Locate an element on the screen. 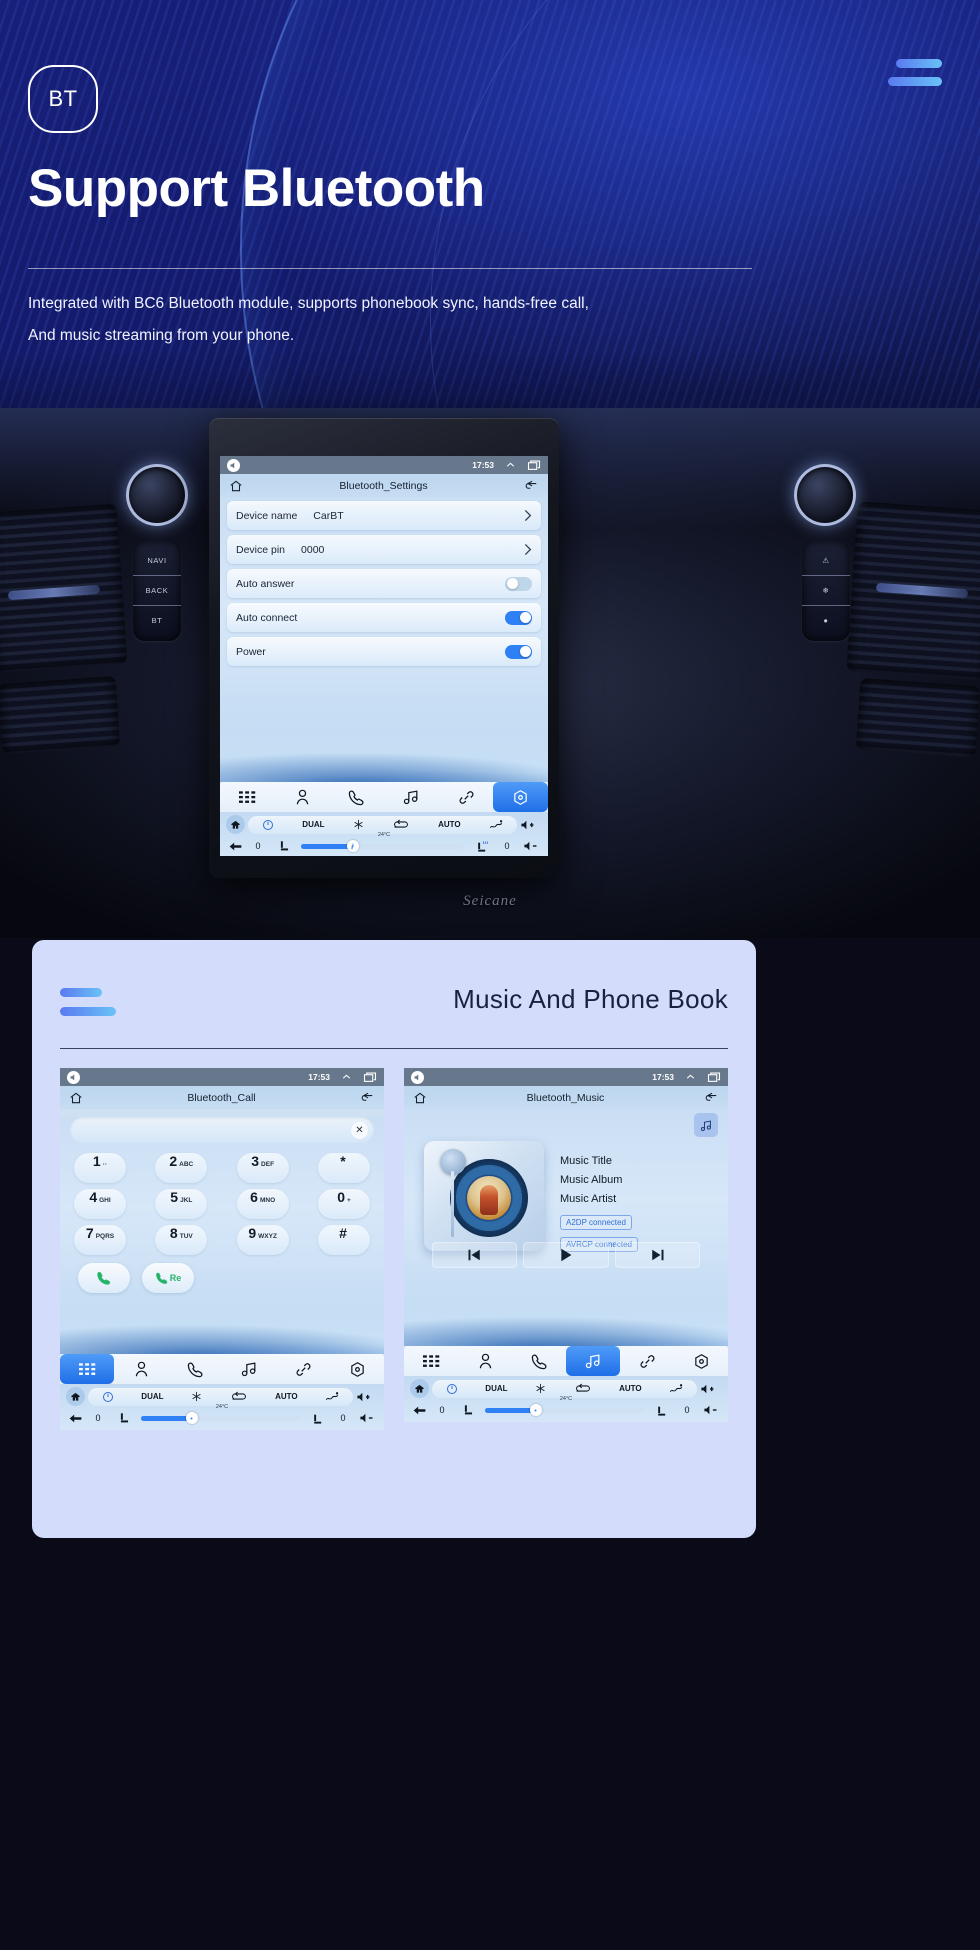 This screenshot has height=1950, width=980. setting-row-device-pin: Device pin 0000 is located at coordinates (384, 549).